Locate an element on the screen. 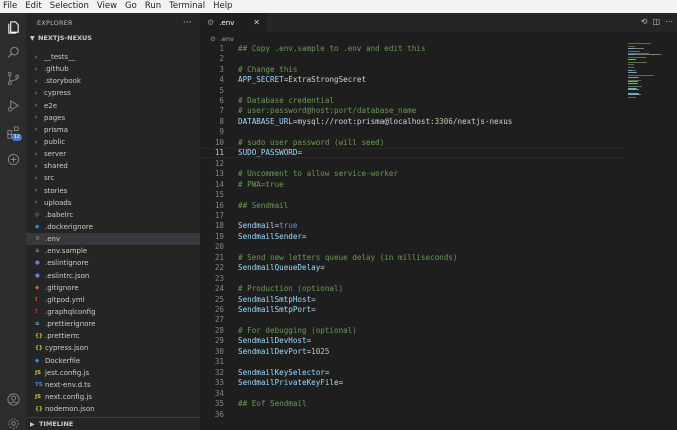 The width and height of the screenshot is (677, 430). file-item: {} .prettierrc is located at coordinates (113, 336).